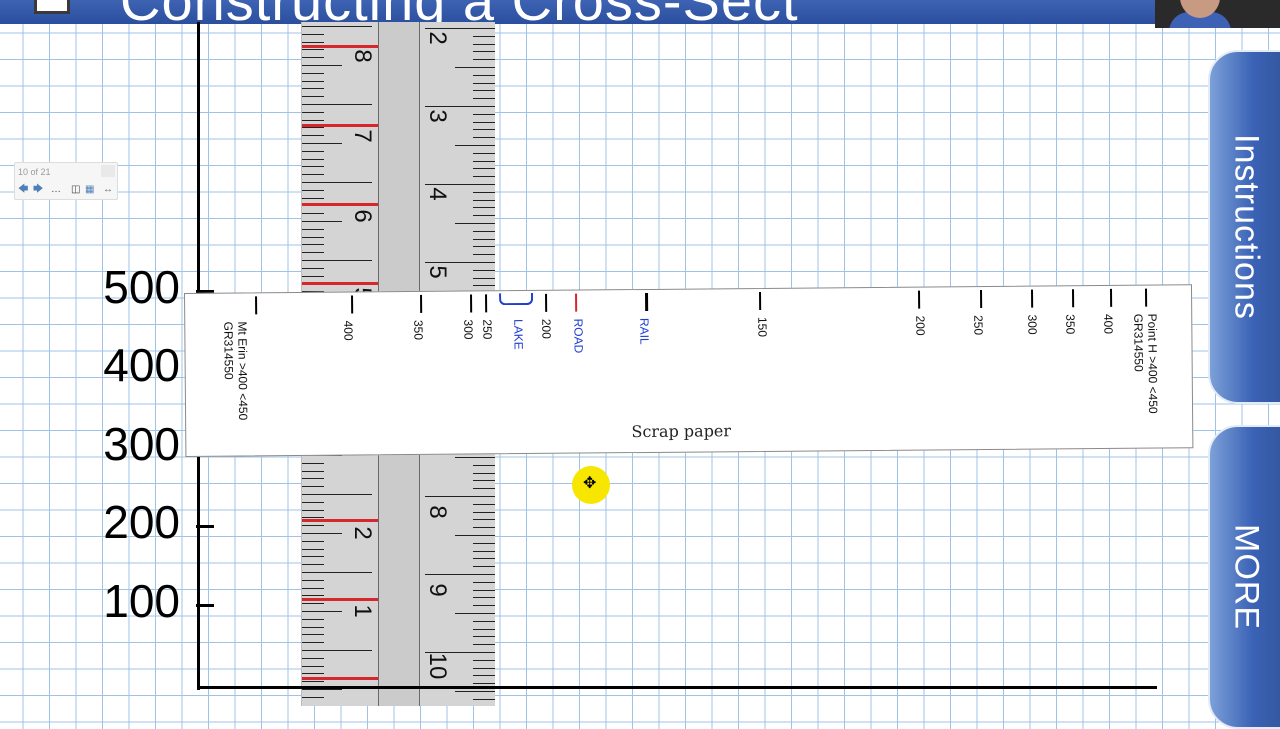  Describe the element at coordinates (141, 365) in the screenshot. I see `y-axis-label: 400` at that location.